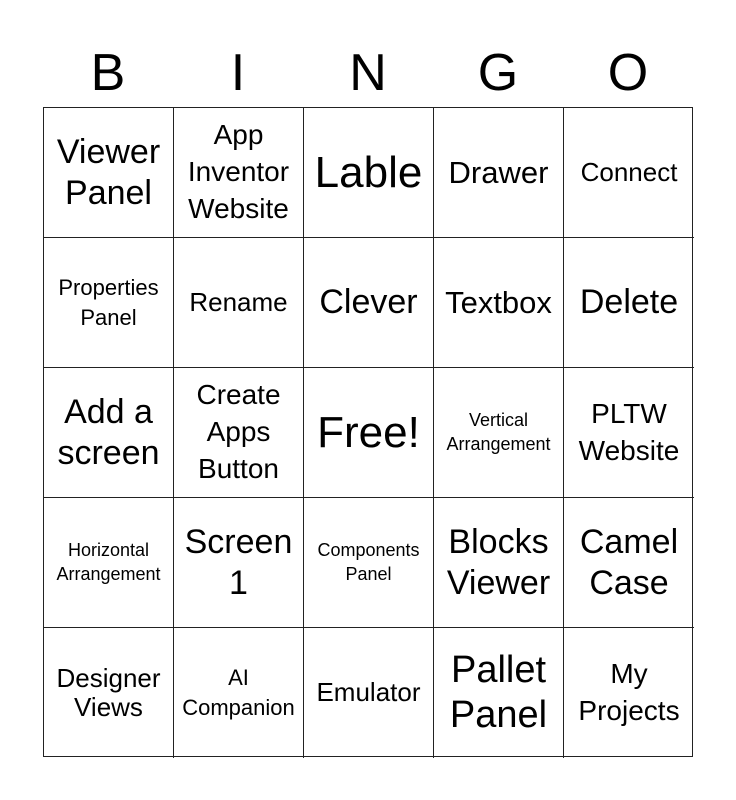 The width and height of the screenshot is (736, 800). Describe the element at coordinates (629, 303) in the screenshot. I see `bingo-cell: Delete` at that location.